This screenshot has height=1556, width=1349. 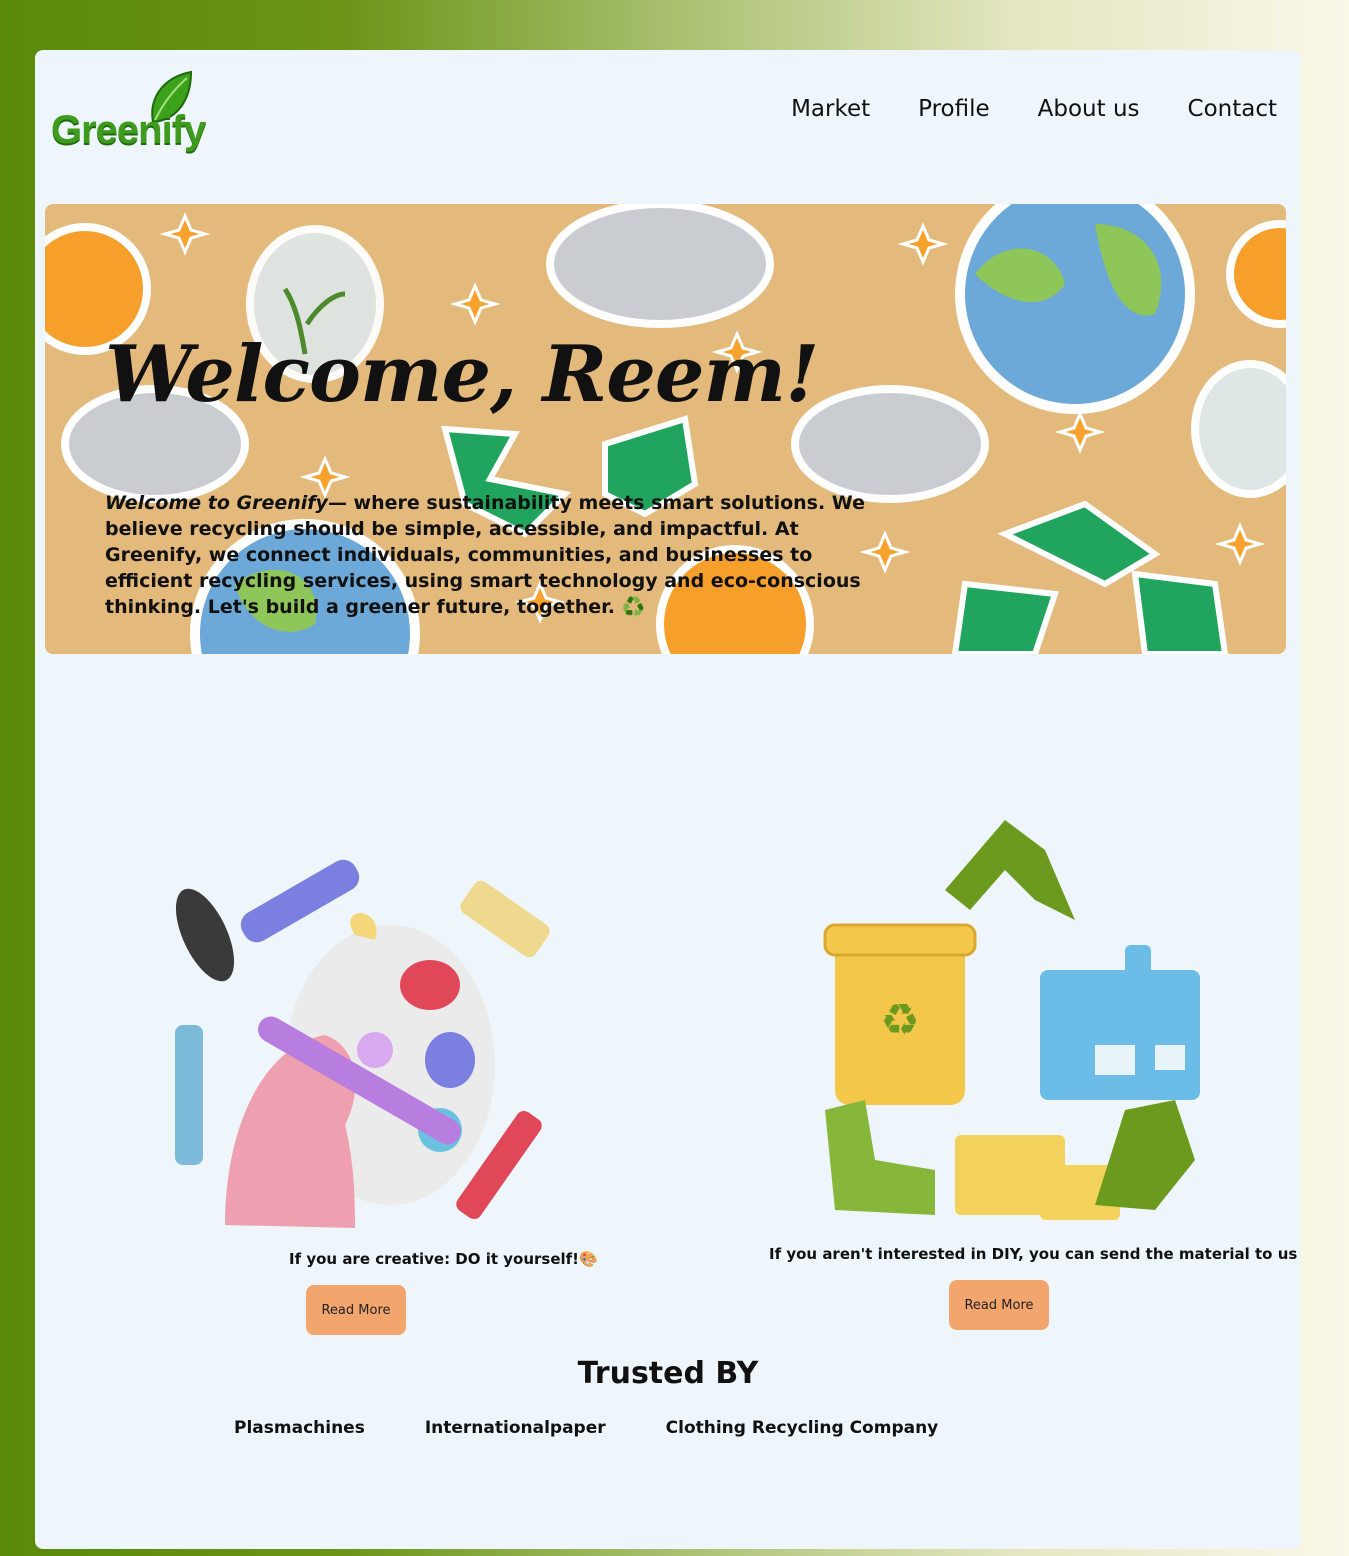 What do you see at coordinates (954, 109) in the screenshot?
I see `nav-profile: Profile` at bounding box center [954, 109].